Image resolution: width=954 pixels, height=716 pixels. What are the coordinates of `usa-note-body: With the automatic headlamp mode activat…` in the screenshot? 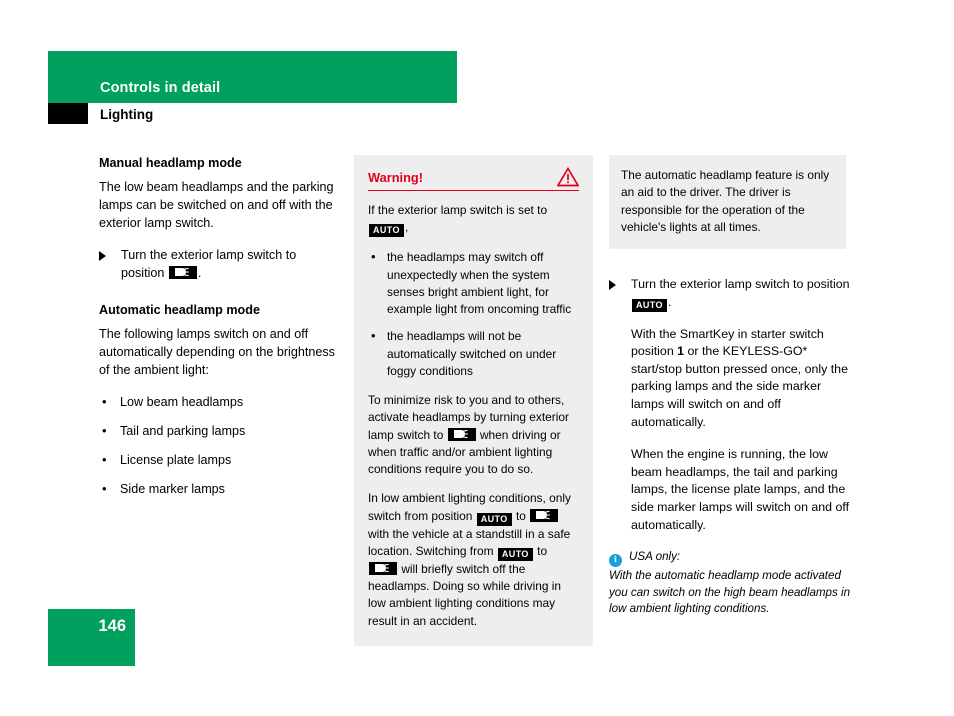 It's located at (730, 592).